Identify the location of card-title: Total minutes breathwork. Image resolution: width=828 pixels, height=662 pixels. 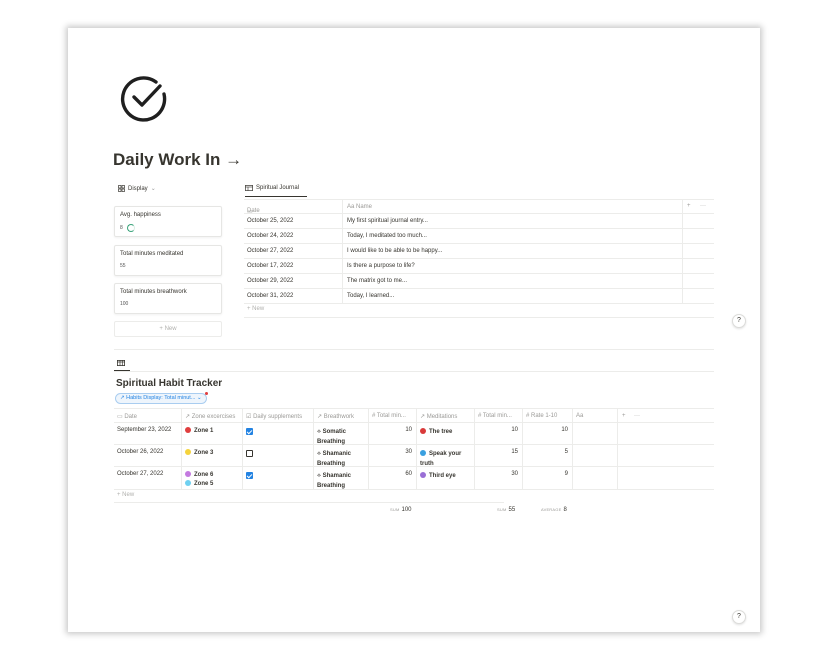
(153, 292).